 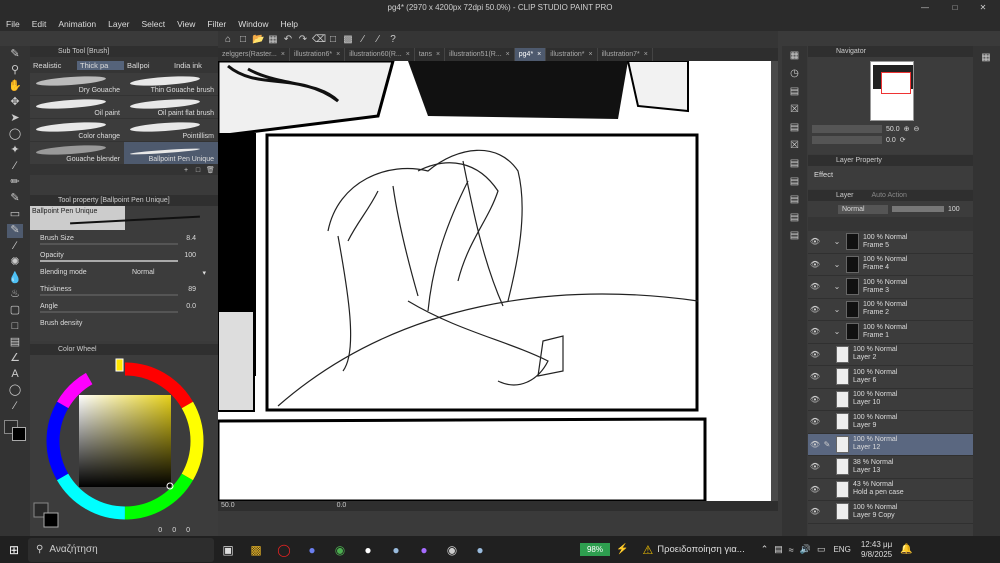 What do you see at coordinates (77, 84) in the screenshot?
I see `brush-item: Dry Gouache` at bounding box center [77, 84].